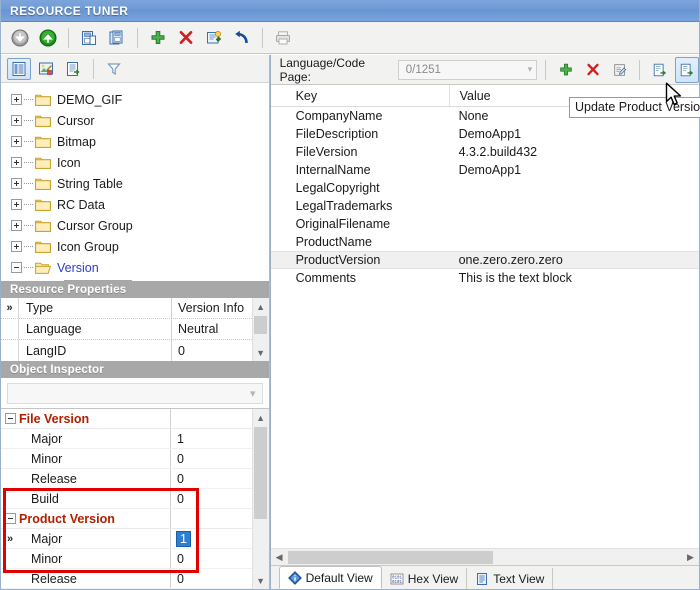 The image size is (700, 590). I want to click on object-row-file-major: Major 1, so click(126, 439).